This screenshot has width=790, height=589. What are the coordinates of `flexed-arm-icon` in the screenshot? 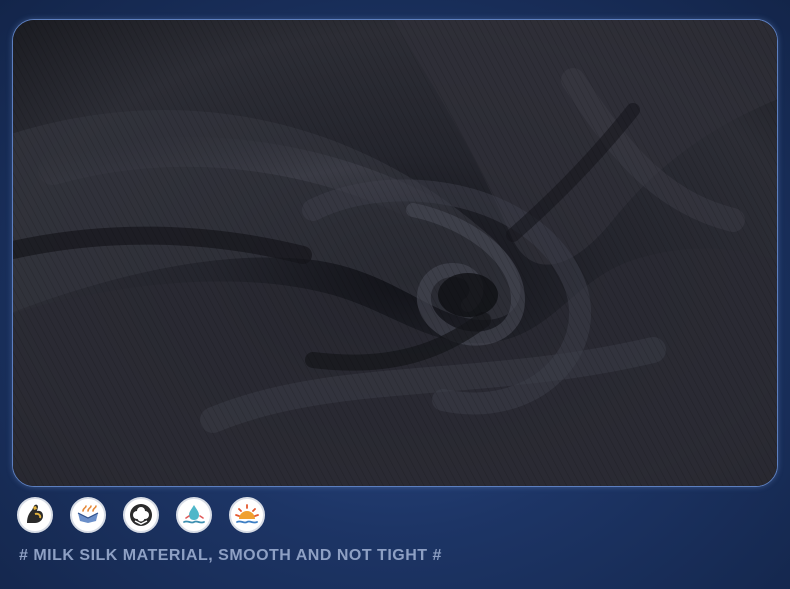 It's located at (35, 515).